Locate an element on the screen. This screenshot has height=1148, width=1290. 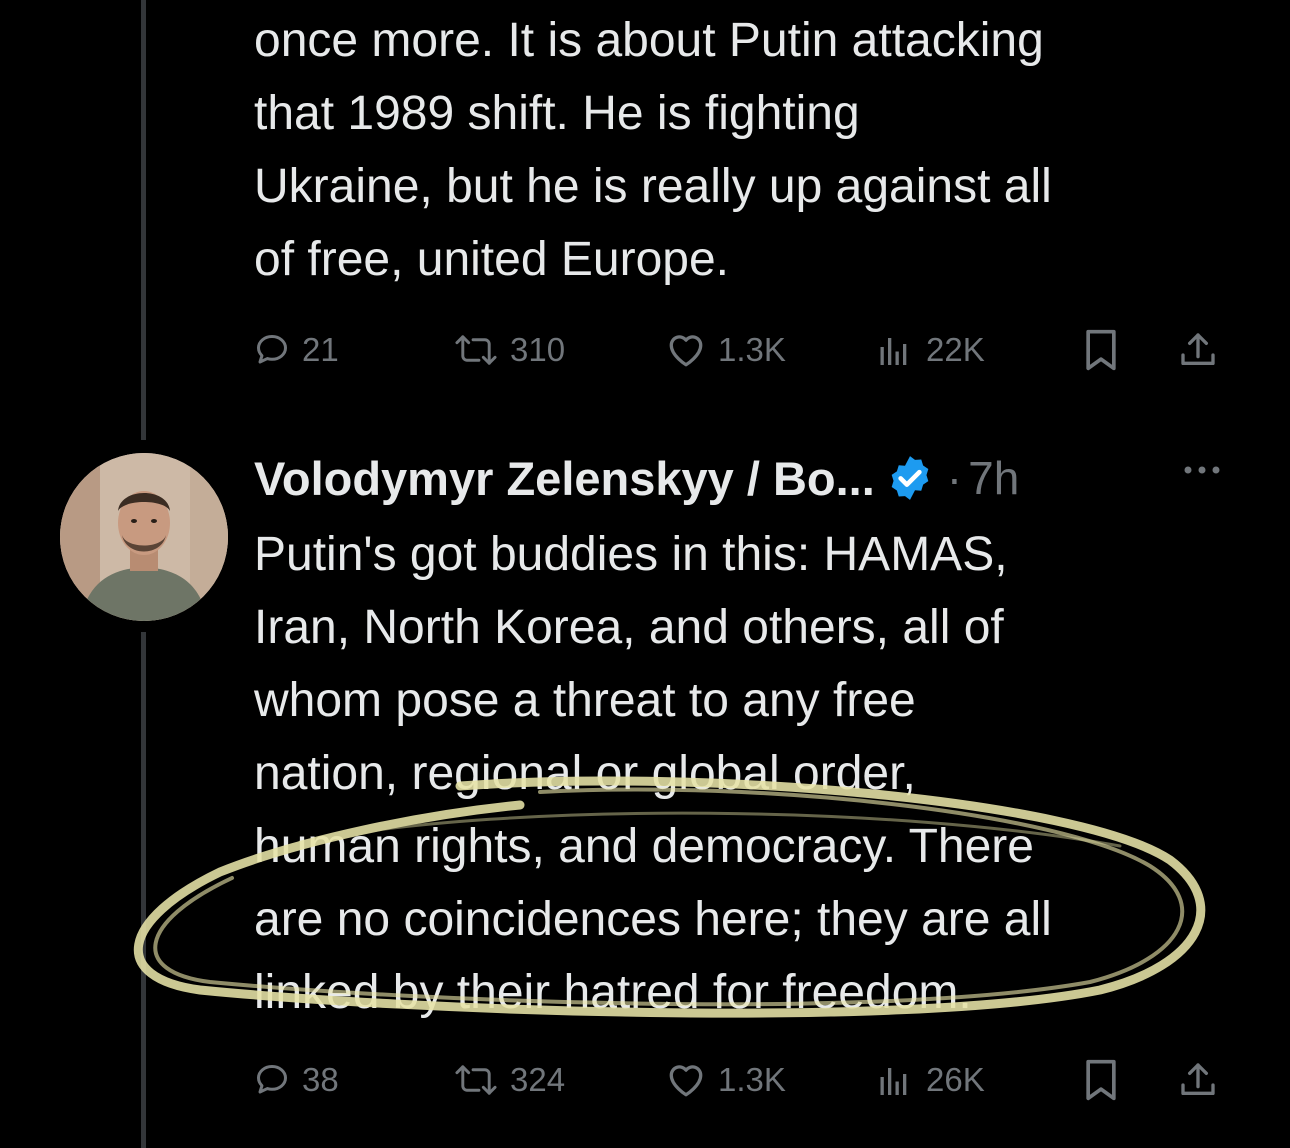
more-icon is located at coordinates (1202, 470).